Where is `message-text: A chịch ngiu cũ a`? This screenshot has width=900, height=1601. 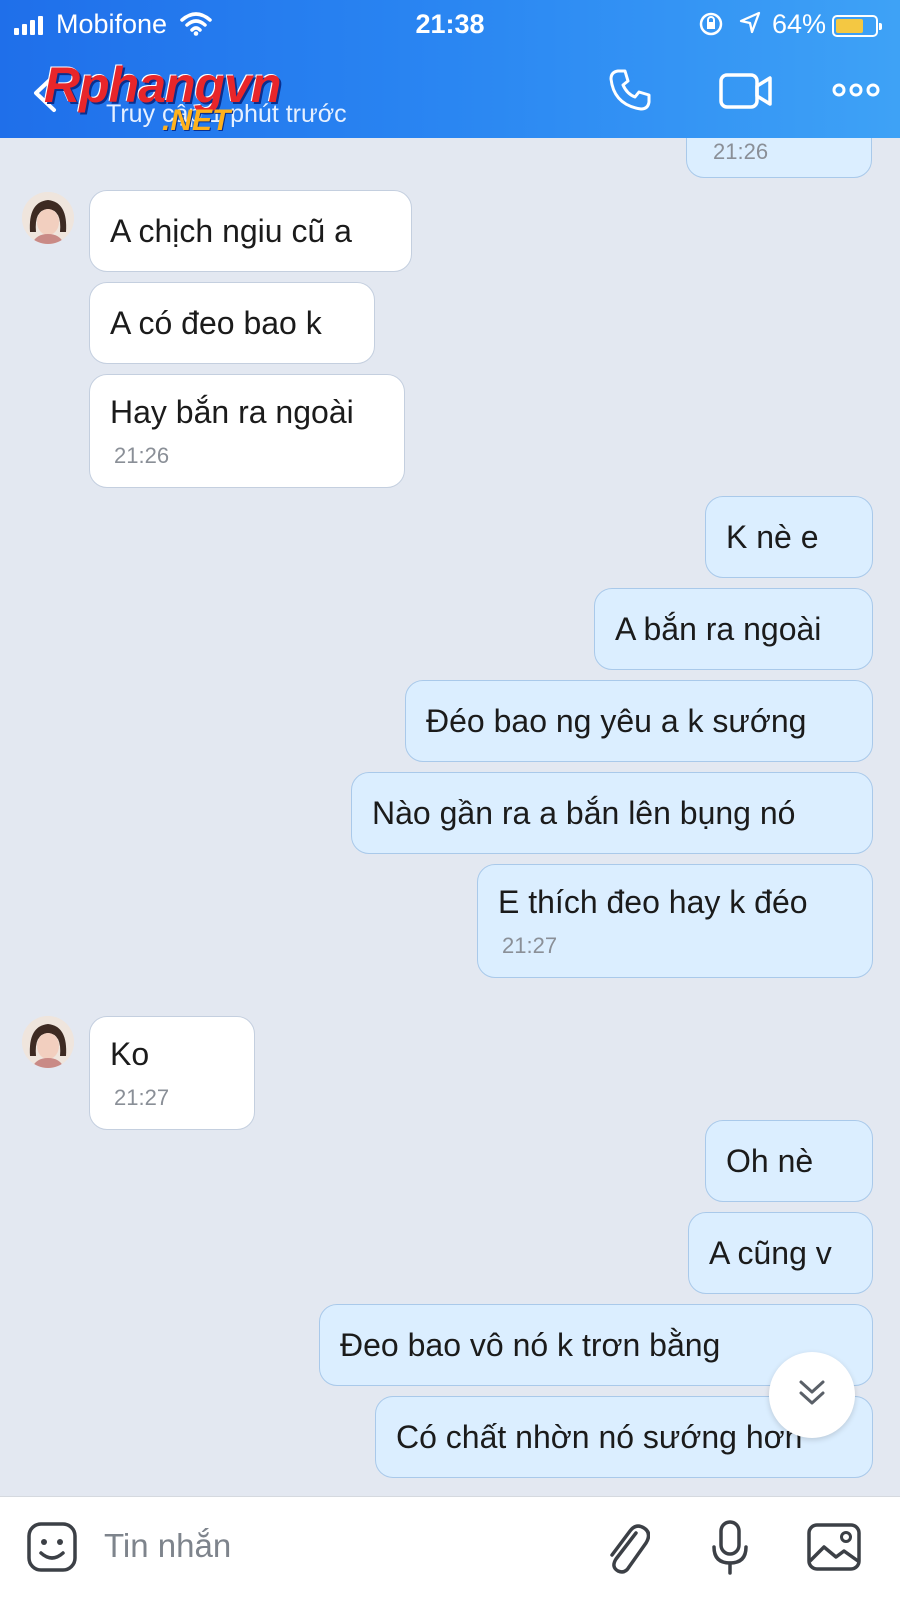
message-text: A chịch ngiu cũ a is located at coordinates (231, 230).